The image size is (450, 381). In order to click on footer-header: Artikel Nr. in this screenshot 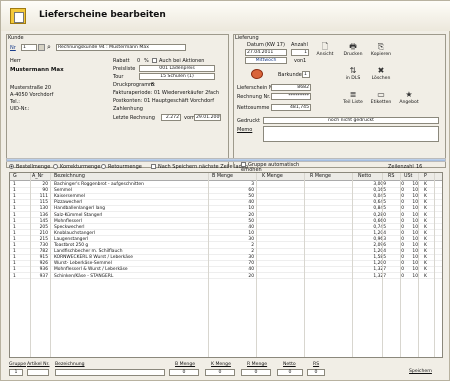, I will do `click(38, 364)`.